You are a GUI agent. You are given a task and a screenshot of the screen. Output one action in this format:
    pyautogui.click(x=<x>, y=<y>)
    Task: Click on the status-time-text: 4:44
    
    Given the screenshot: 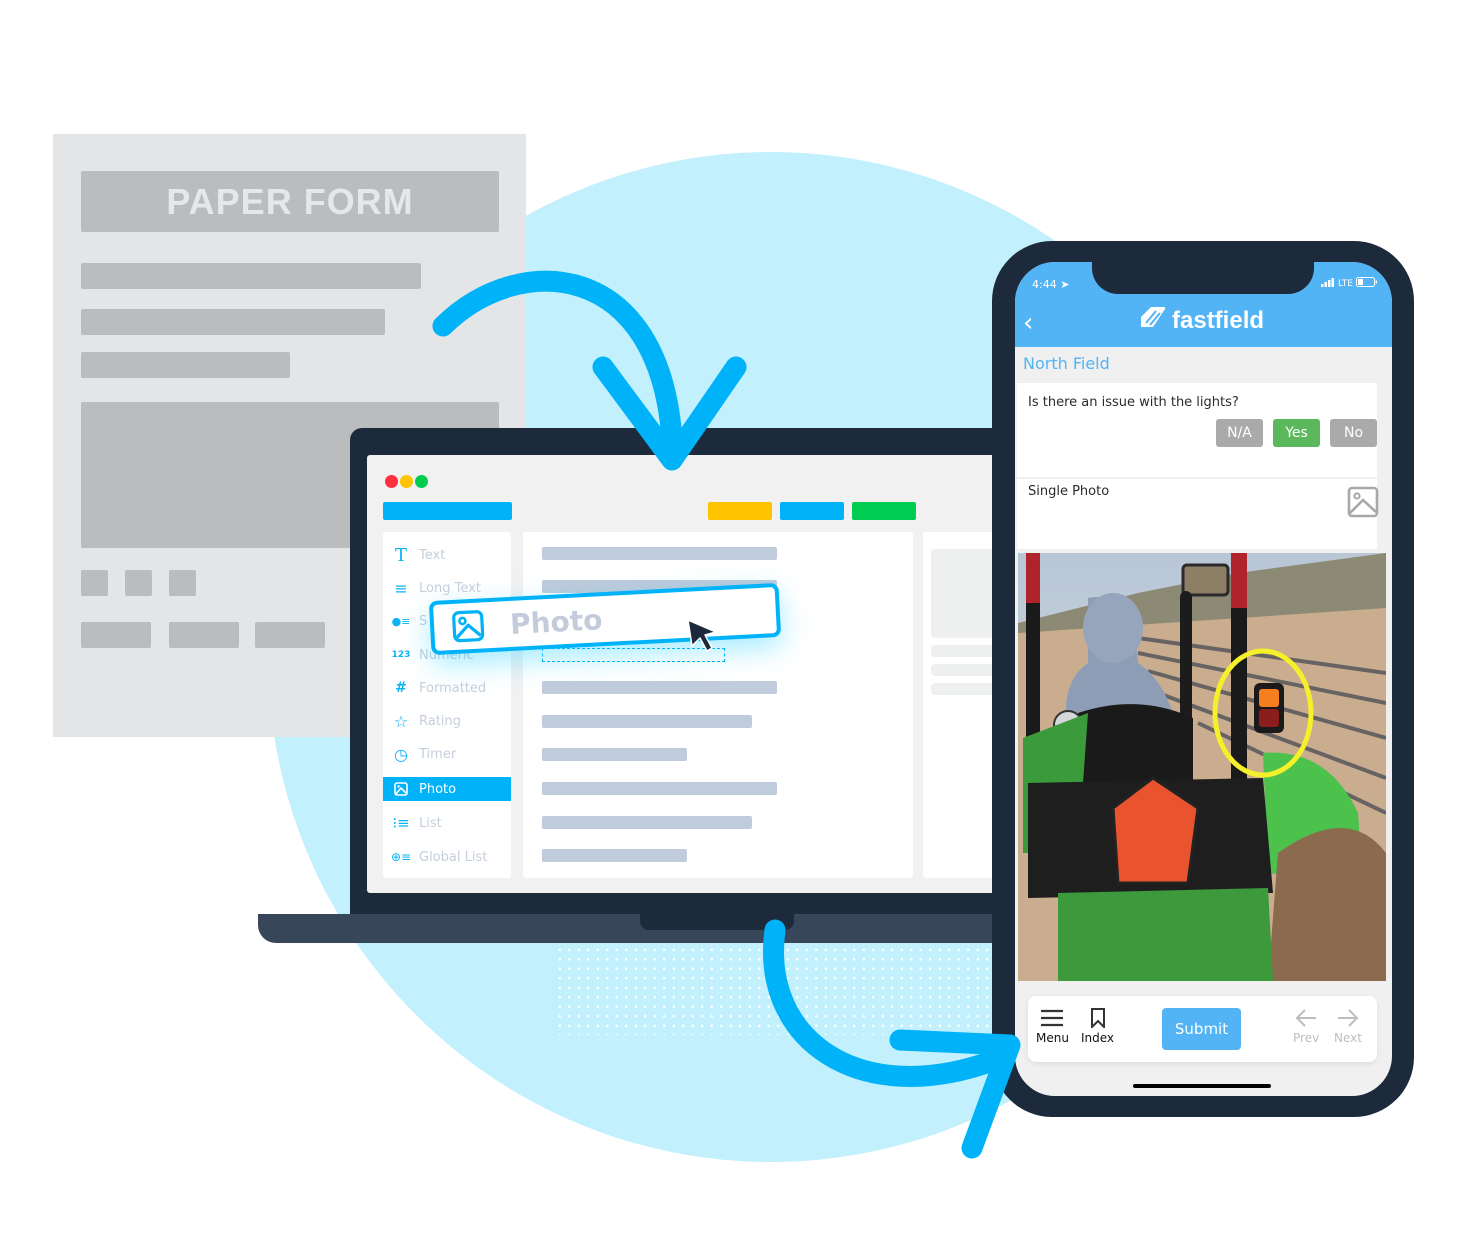 What is the action you would take?
    pyautogui.click(x=1044, y=284)
    